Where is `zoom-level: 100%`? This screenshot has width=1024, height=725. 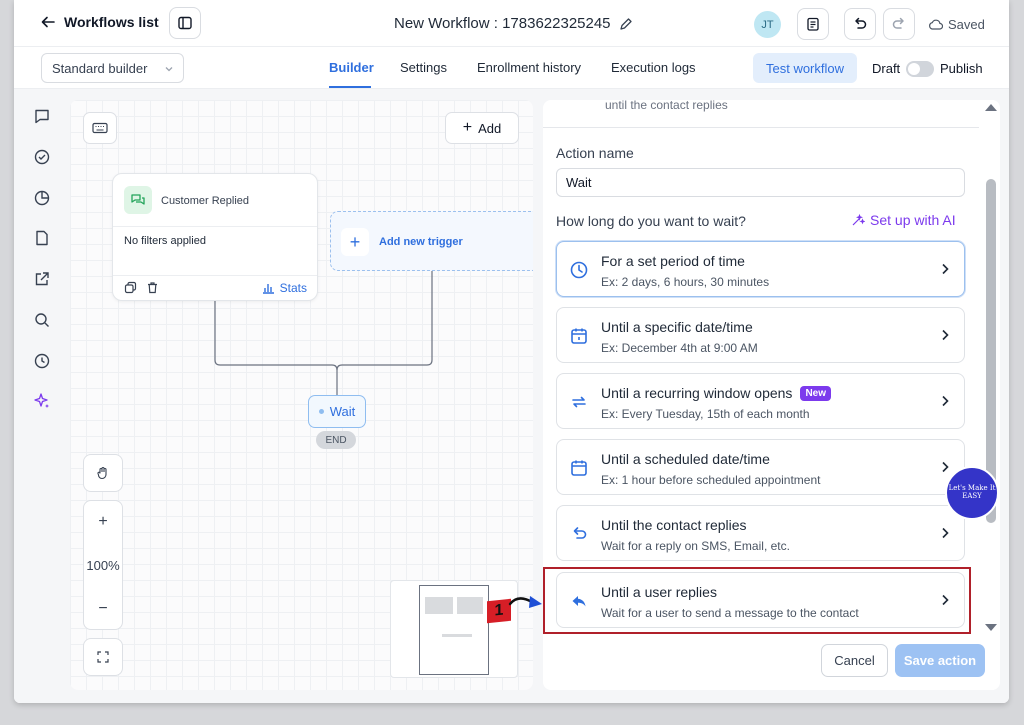 zoom-level: 100% is located at coordinates (103, 565).